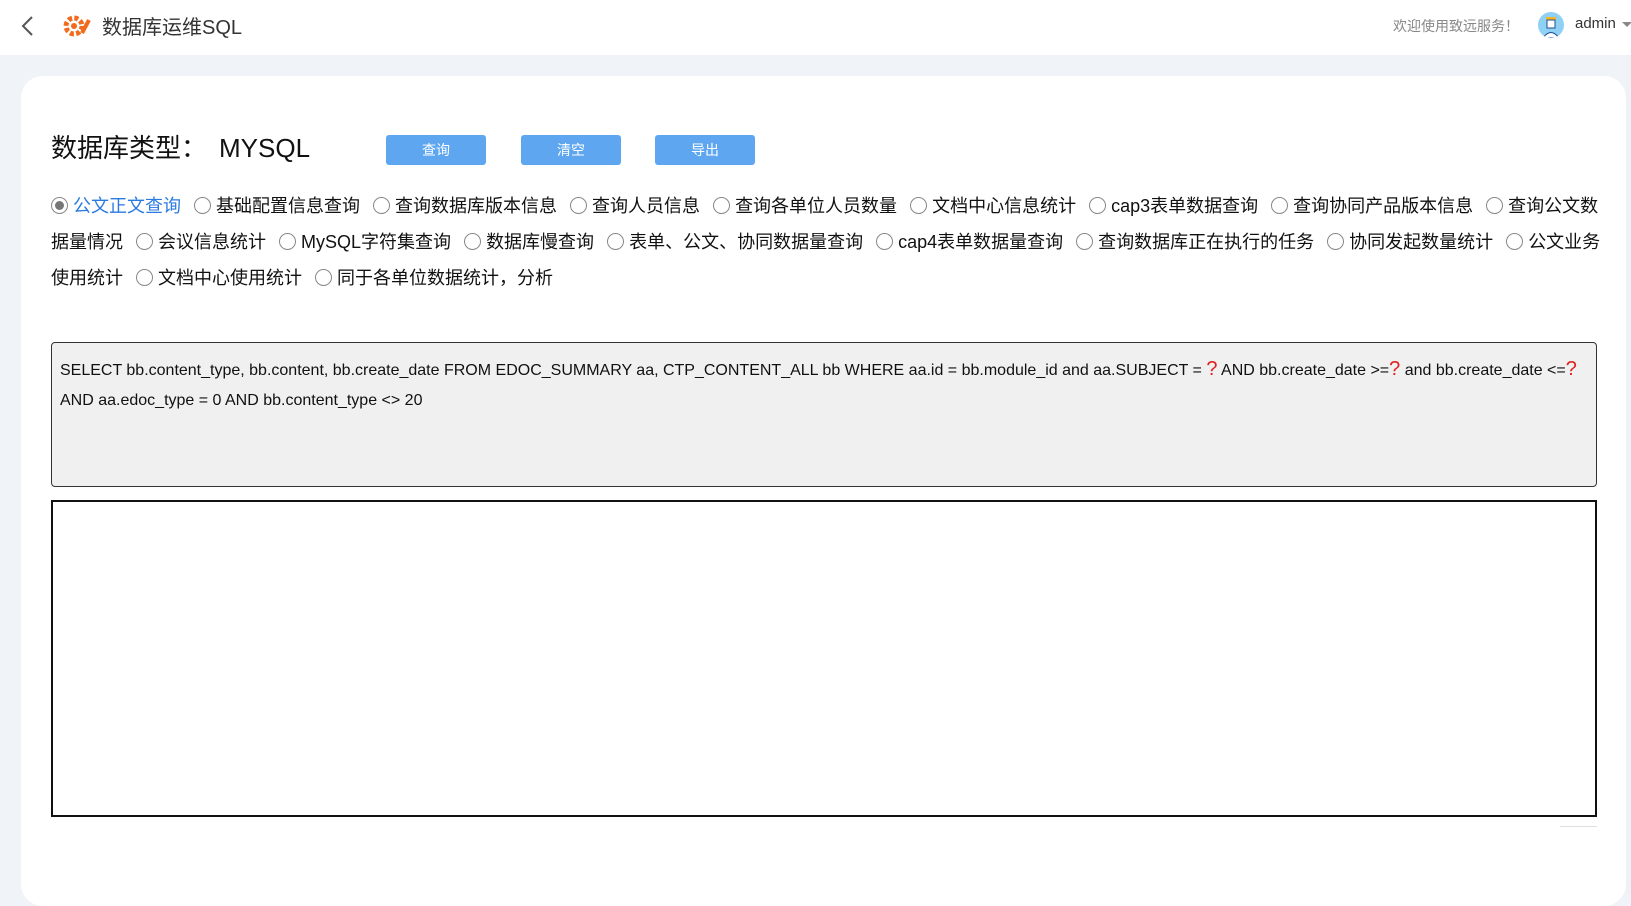 This screenshot has height=906, width=1631. I want to click on radio-option: MySQL字符集查询, so click(365, 242).